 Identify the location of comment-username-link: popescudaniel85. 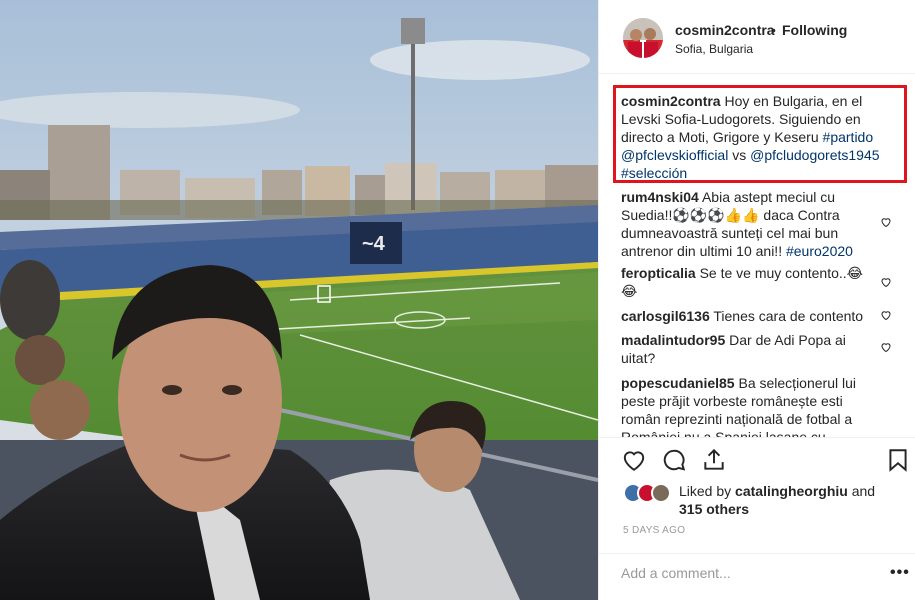
(678, 383).